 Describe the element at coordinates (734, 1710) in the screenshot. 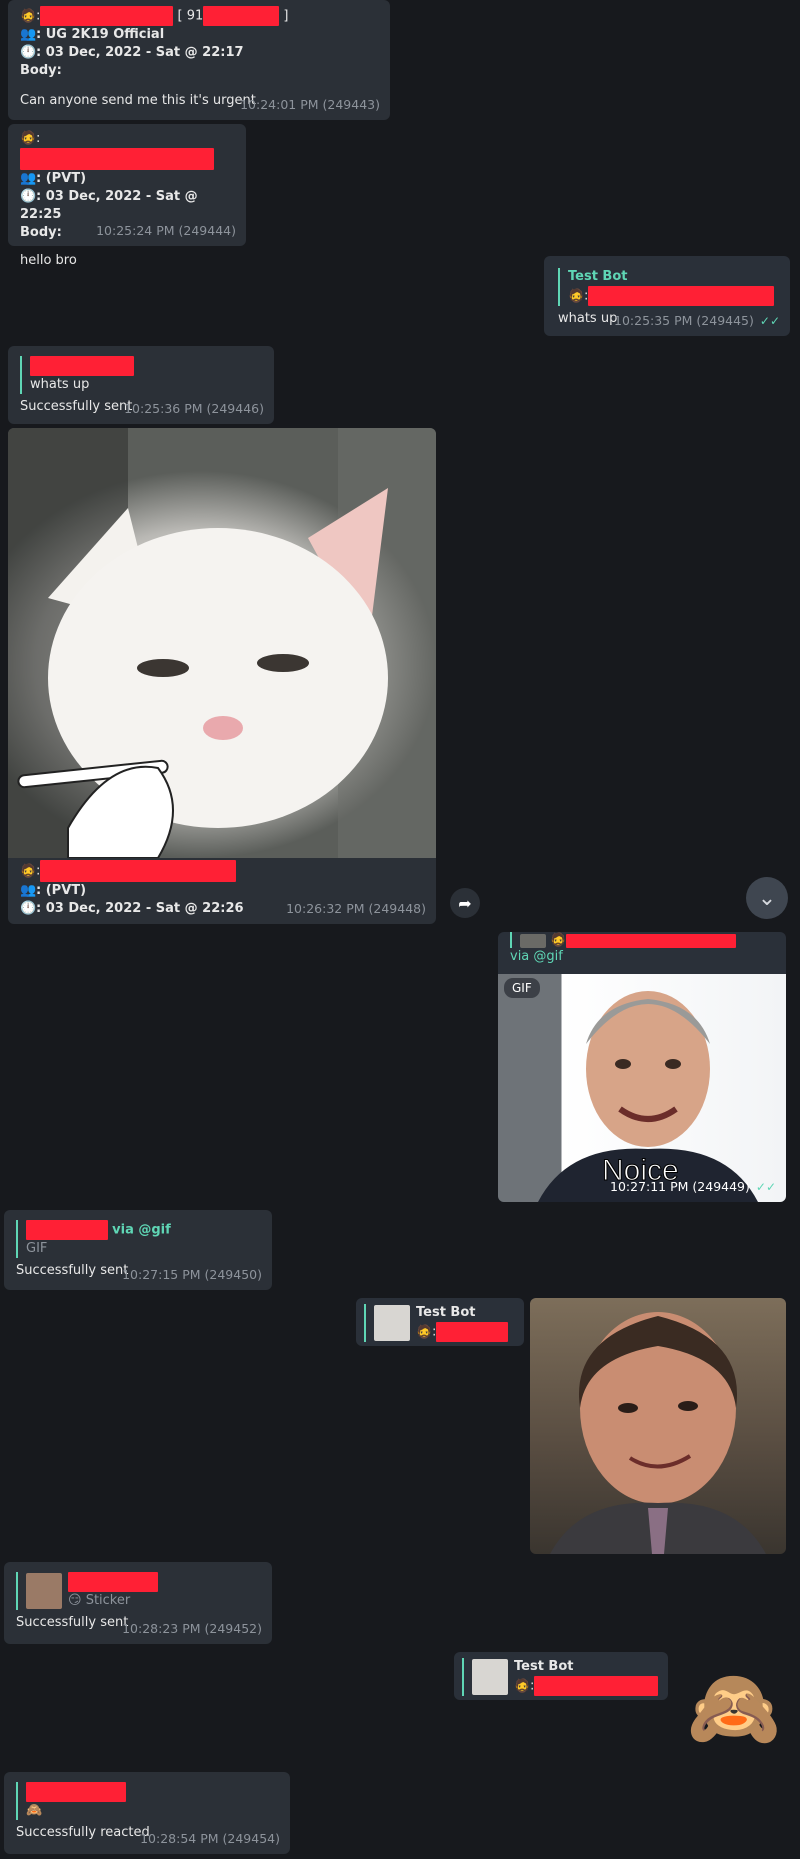

I see `see-no-evil-monkey-sticker: 🙈` at that location.